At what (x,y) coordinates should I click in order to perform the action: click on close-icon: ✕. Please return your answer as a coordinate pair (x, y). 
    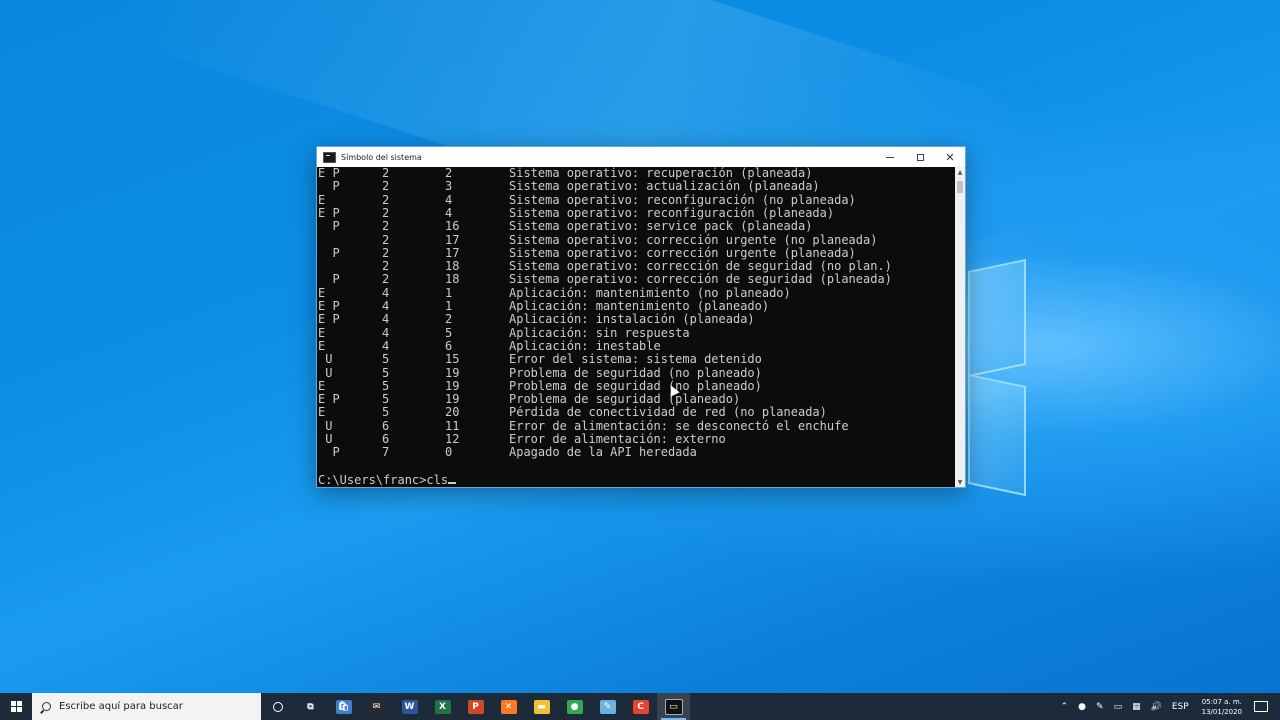
    Looking at the image, I should click on (950, 157).